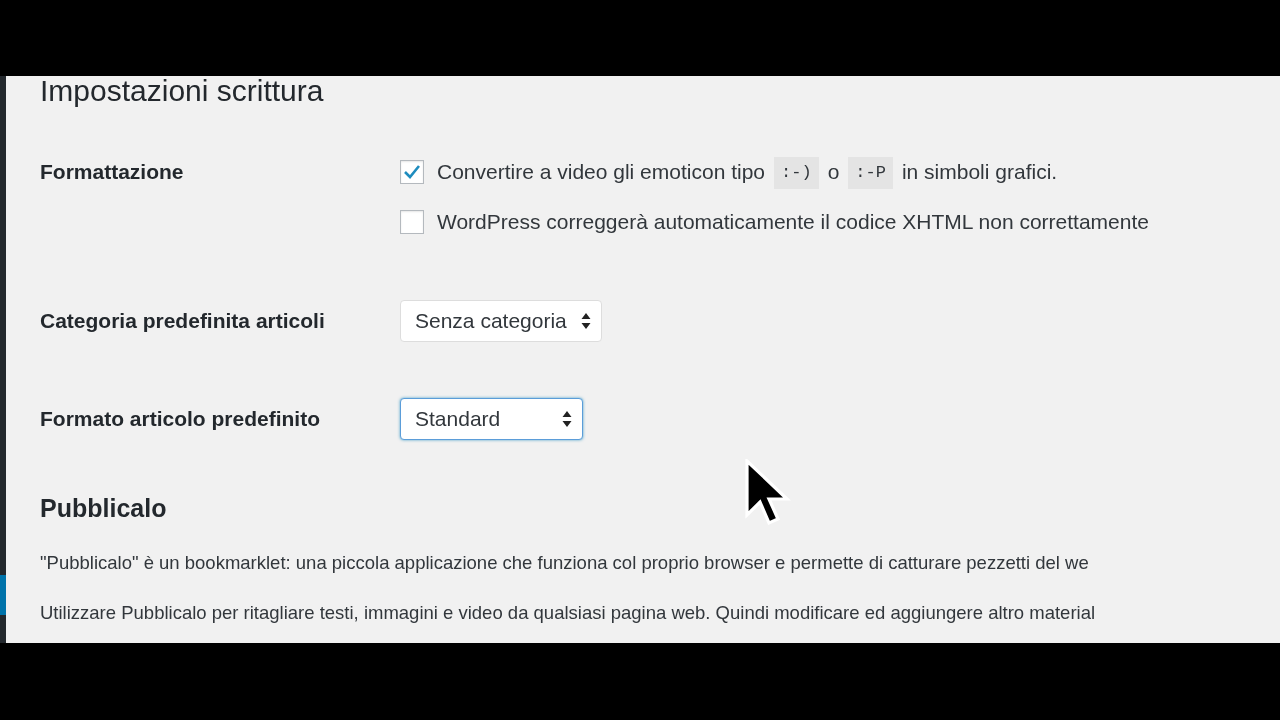  Describe the element at coordinates (568, 613) in the screenshot. I see `paragraph: Utilizzare Pubblicalo per ritagliare testi, immagini e video da qualsiasi pagina web. Quindi modificare ed aggiungere altro material` at that location.